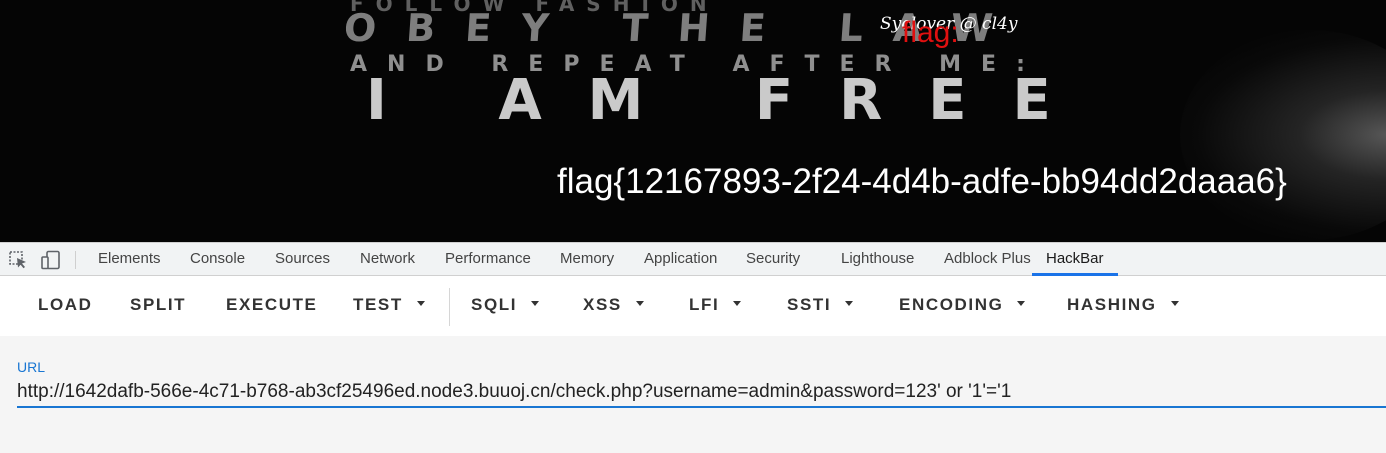 The image size is (1386, 453). Describe the element at coordinates (129, 259) in the screenshot. I see `tab-elements: Elements` at that location.